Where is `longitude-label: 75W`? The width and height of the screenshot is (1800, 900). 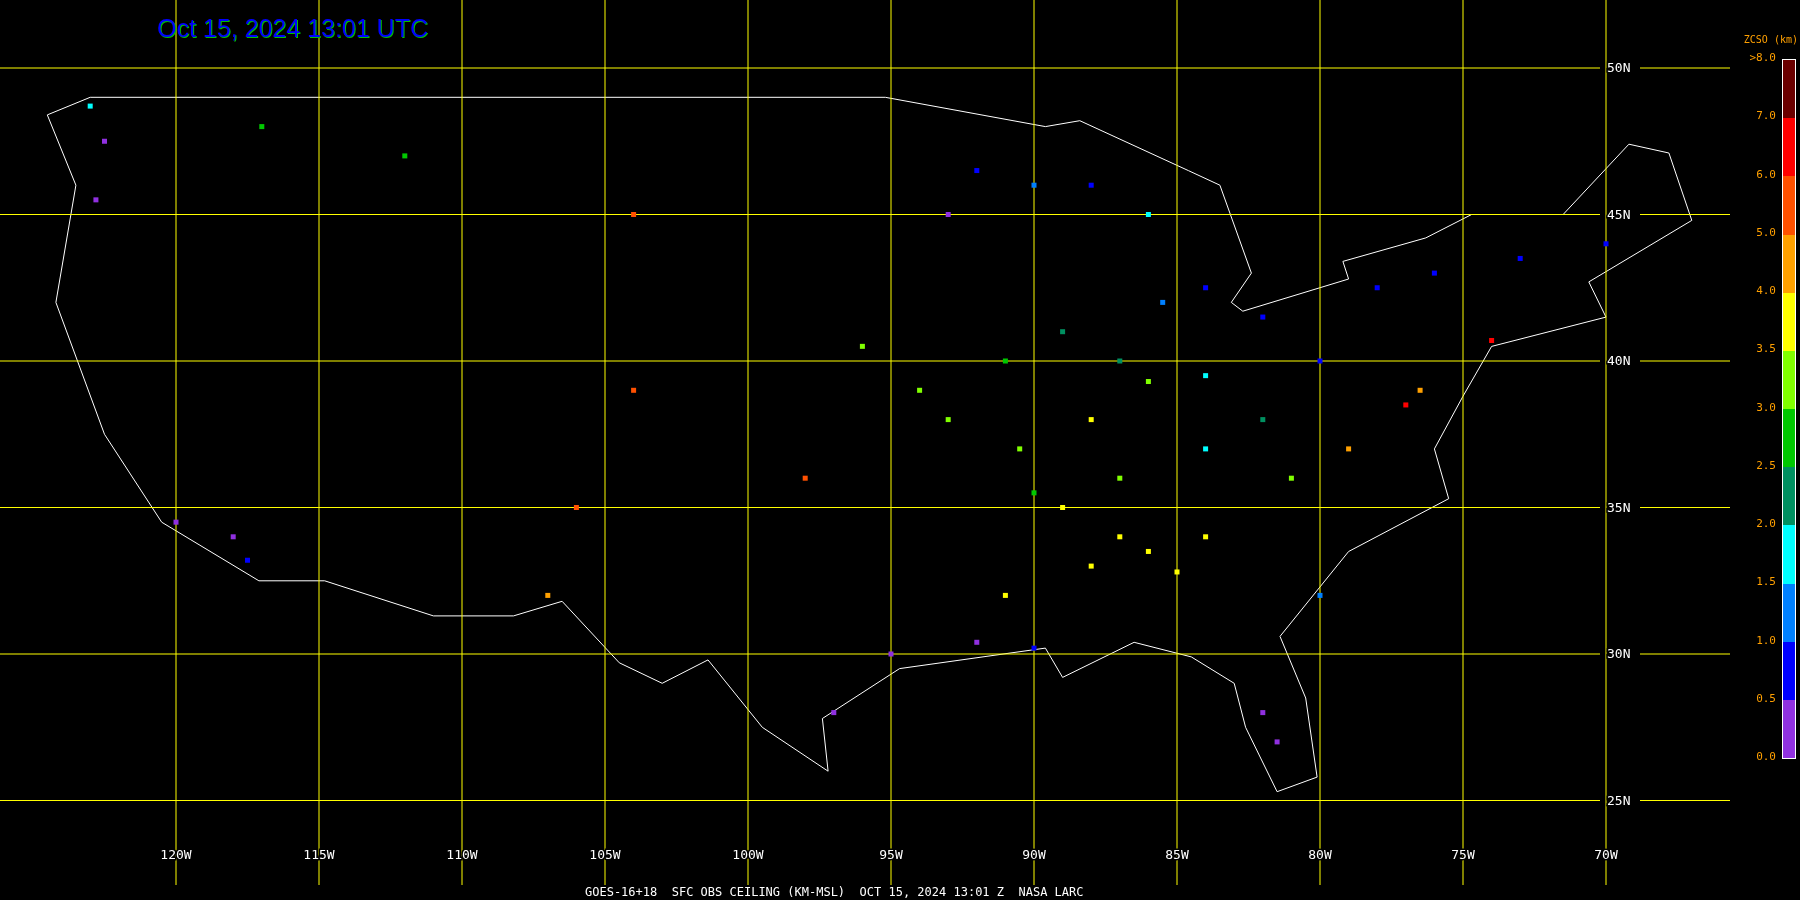
longitude-label: 75W is located at coordinates (1463, 854).